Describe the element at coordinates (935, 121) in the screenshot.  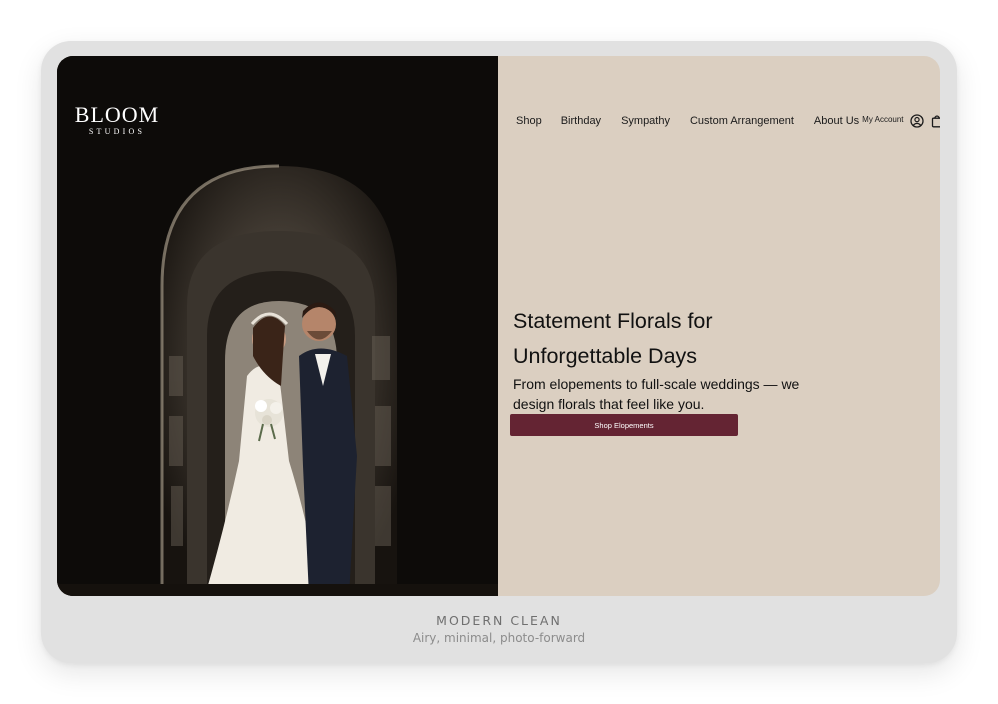
I see `shopping-bag-icon` at that location.